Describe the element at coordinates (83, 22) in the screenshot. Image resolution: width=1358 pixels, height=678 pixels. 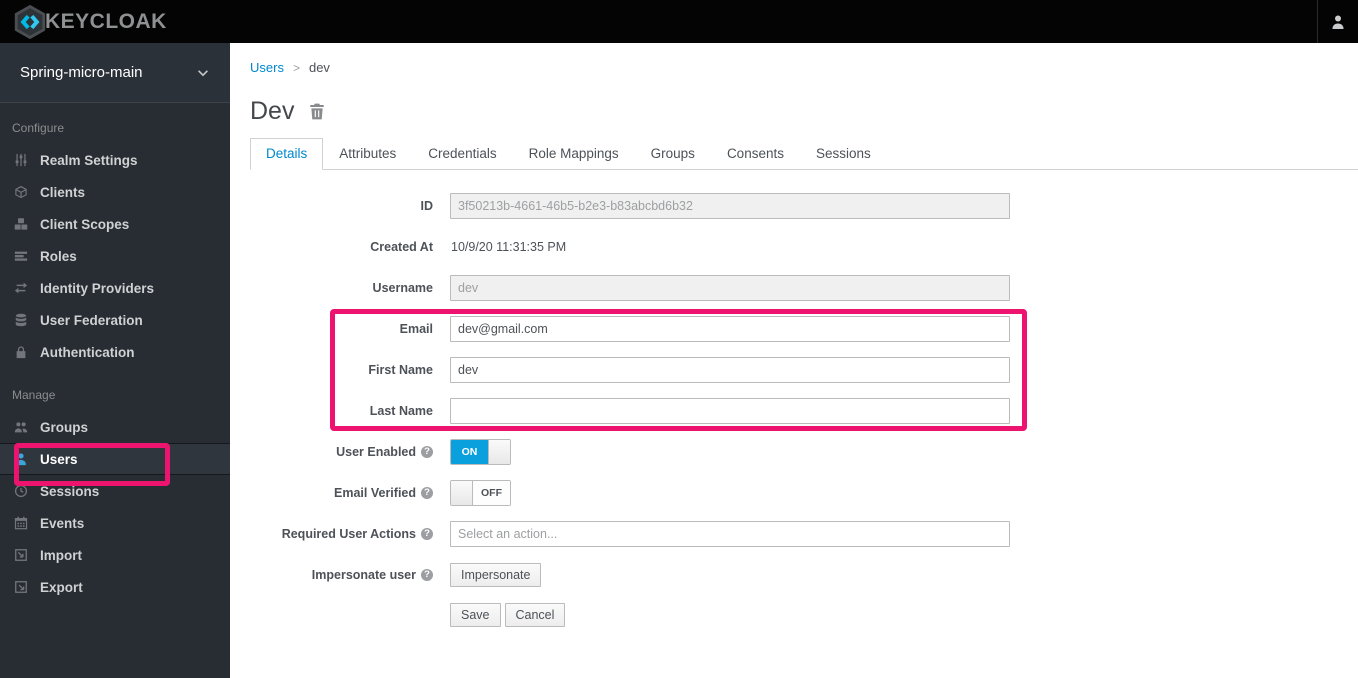
I see `keycloak-logo: KEYCLOAK` at that location.